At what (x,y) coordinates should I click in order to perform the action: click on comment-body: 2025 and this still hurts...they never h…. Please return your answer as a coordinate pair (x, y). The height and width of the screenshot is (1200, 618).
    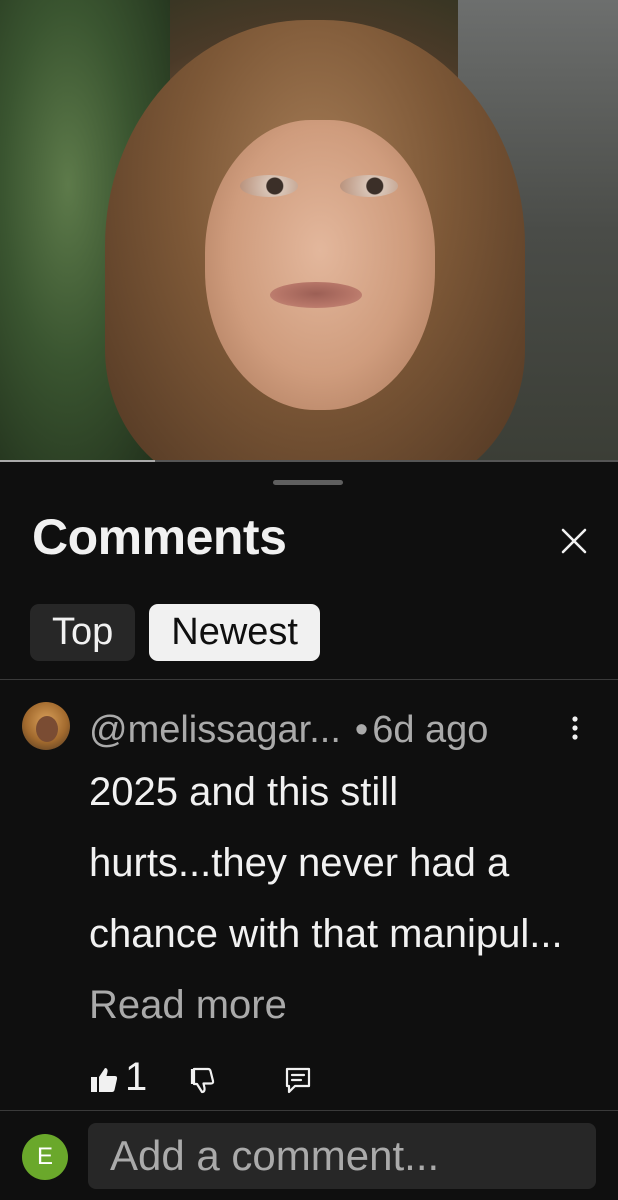
    Looking at the image, I should click on (326, 863).